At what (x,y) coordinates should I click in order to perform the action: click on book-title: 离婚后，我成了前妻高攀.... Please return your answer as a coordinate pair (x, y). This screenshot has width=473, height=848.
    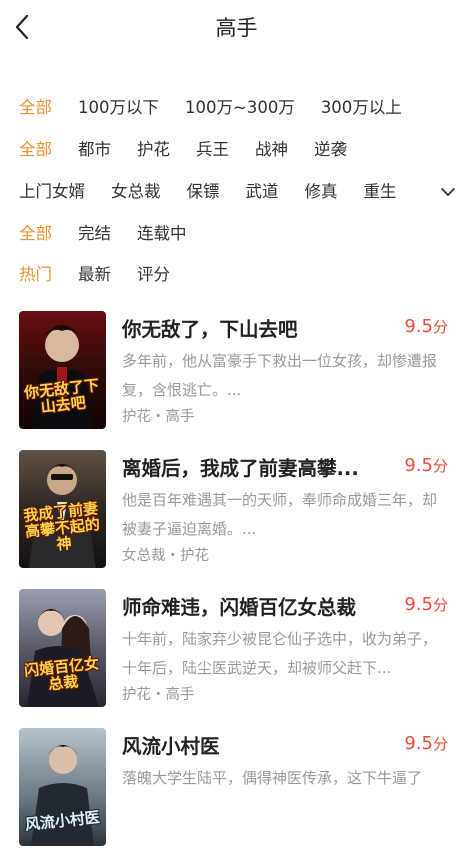
    Looking at the image, I should click on (240, 468).